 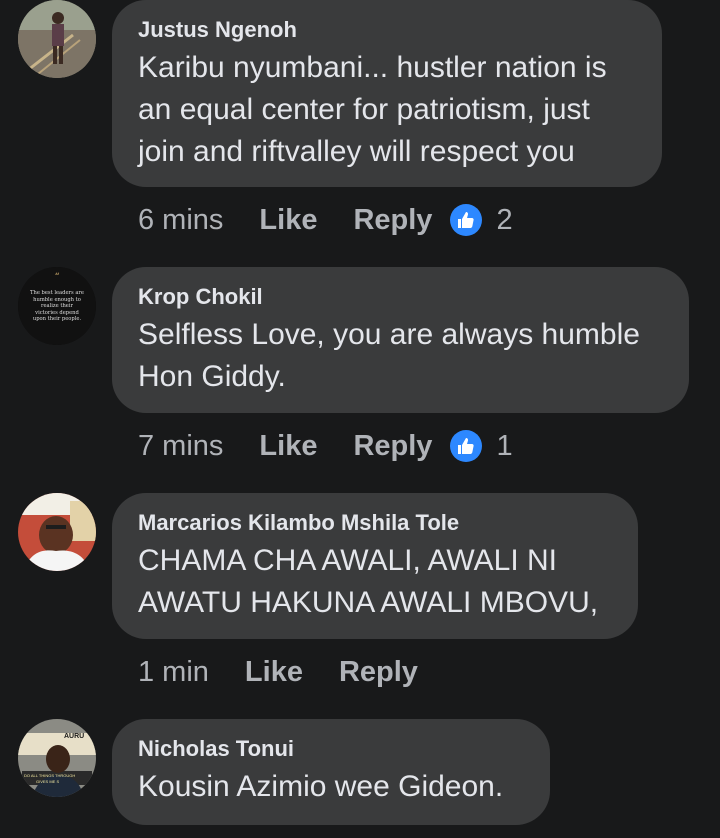 What do you see at coordinates (48, 781) in the screenshot?
I see `avatar-sign: GIVES ME S` at bounding box center [48, 781].